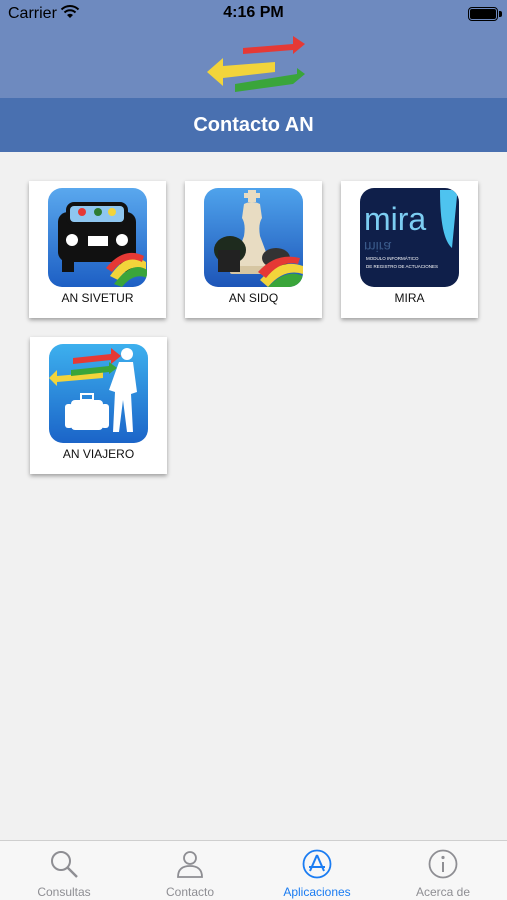 The width and height of the screenshot is (507, 900). What do you see at coordinates (190, 864) in the screenshot?
I see `person-icon` at bounding box center [190, 864].